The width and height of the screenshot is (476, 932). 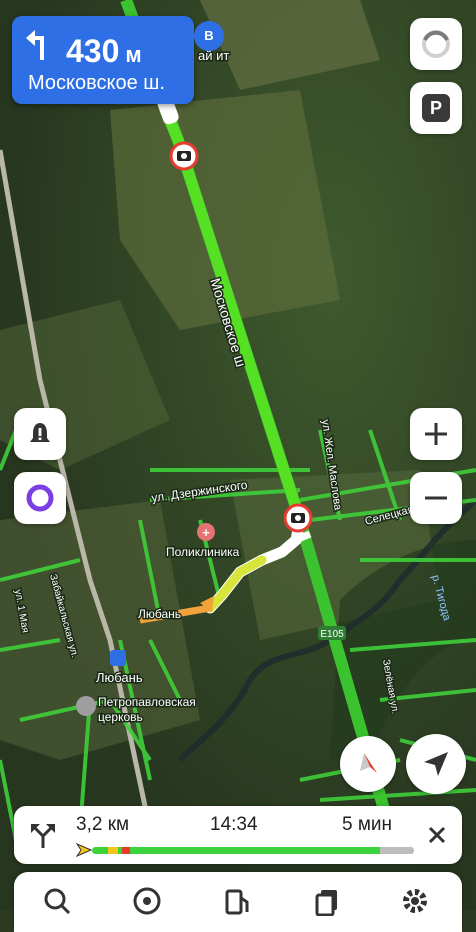 I want to click on locate-icon, so click(x=436, y=764).